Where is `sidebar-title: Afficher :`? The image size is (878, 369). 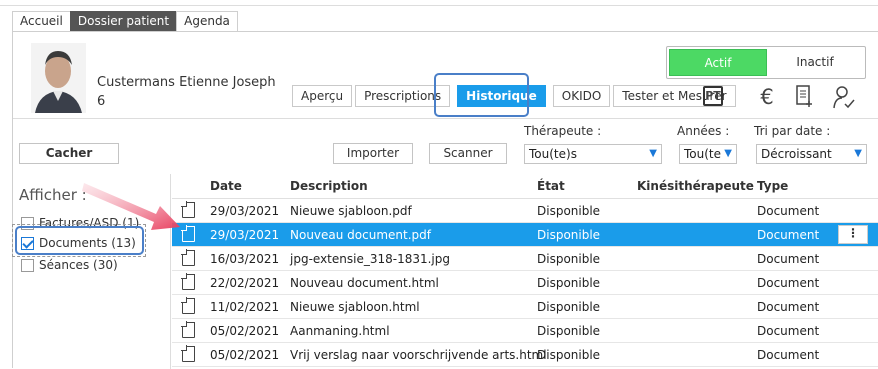
sidebar-title: Afficher : is located at coordinates (53, 195).